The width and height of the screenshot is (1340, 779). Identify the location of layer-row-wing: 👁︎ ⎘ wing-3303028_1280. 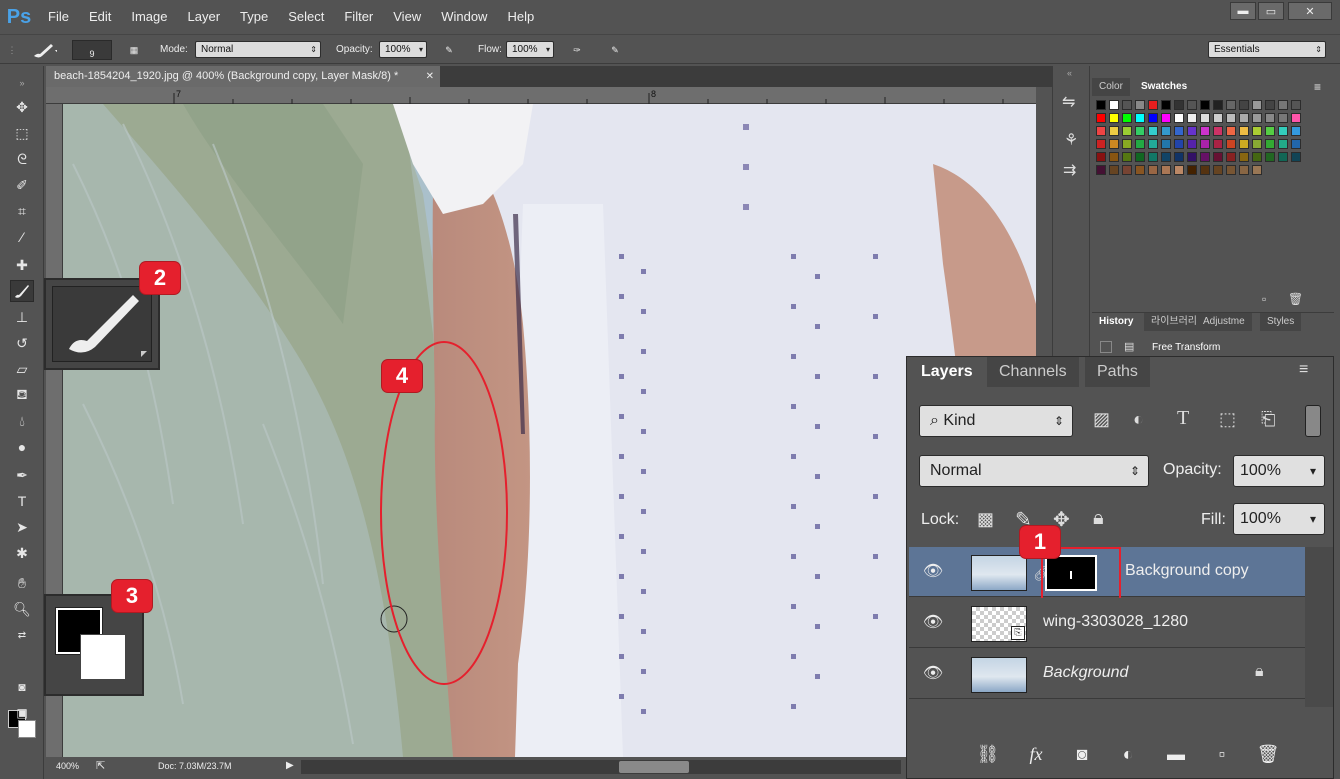
(1107, 623).